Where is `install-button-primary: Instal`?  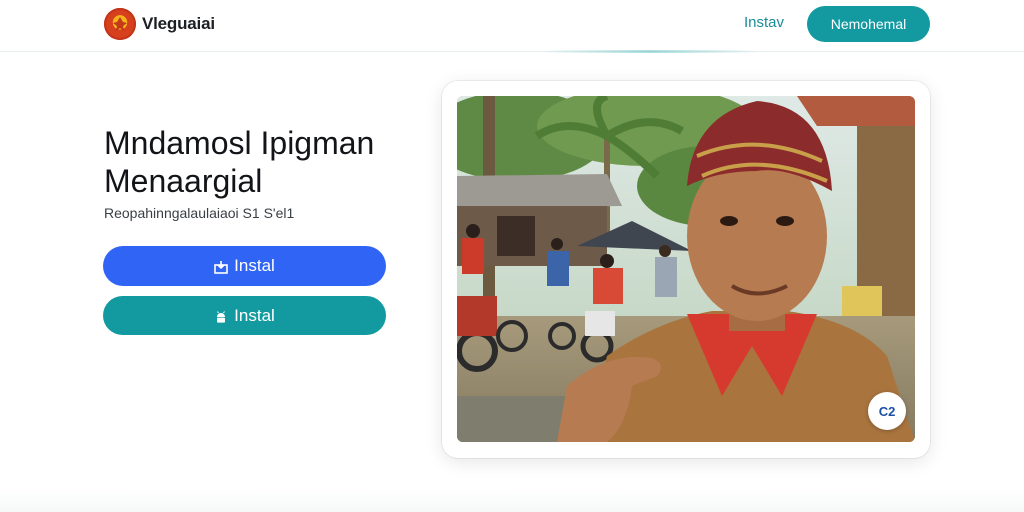
install-button-primary: Instal is located at coordinates (244, 266).